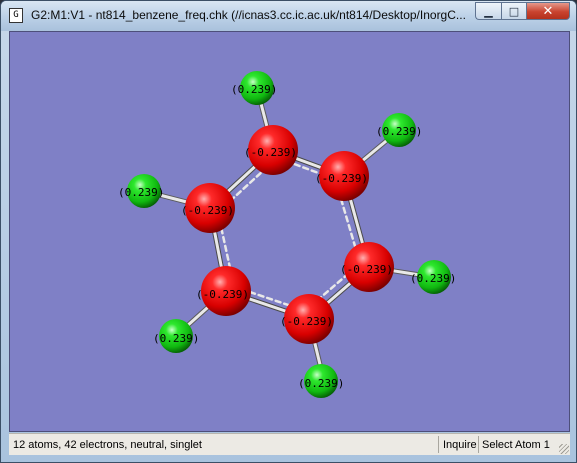 Image resolution: width=577 pixels, height=463 pixels. What do you see at coordinates (516, 445) in the screenshot?
I see `action-indicator: Select Atom 1` at bounding box center [516, 445].